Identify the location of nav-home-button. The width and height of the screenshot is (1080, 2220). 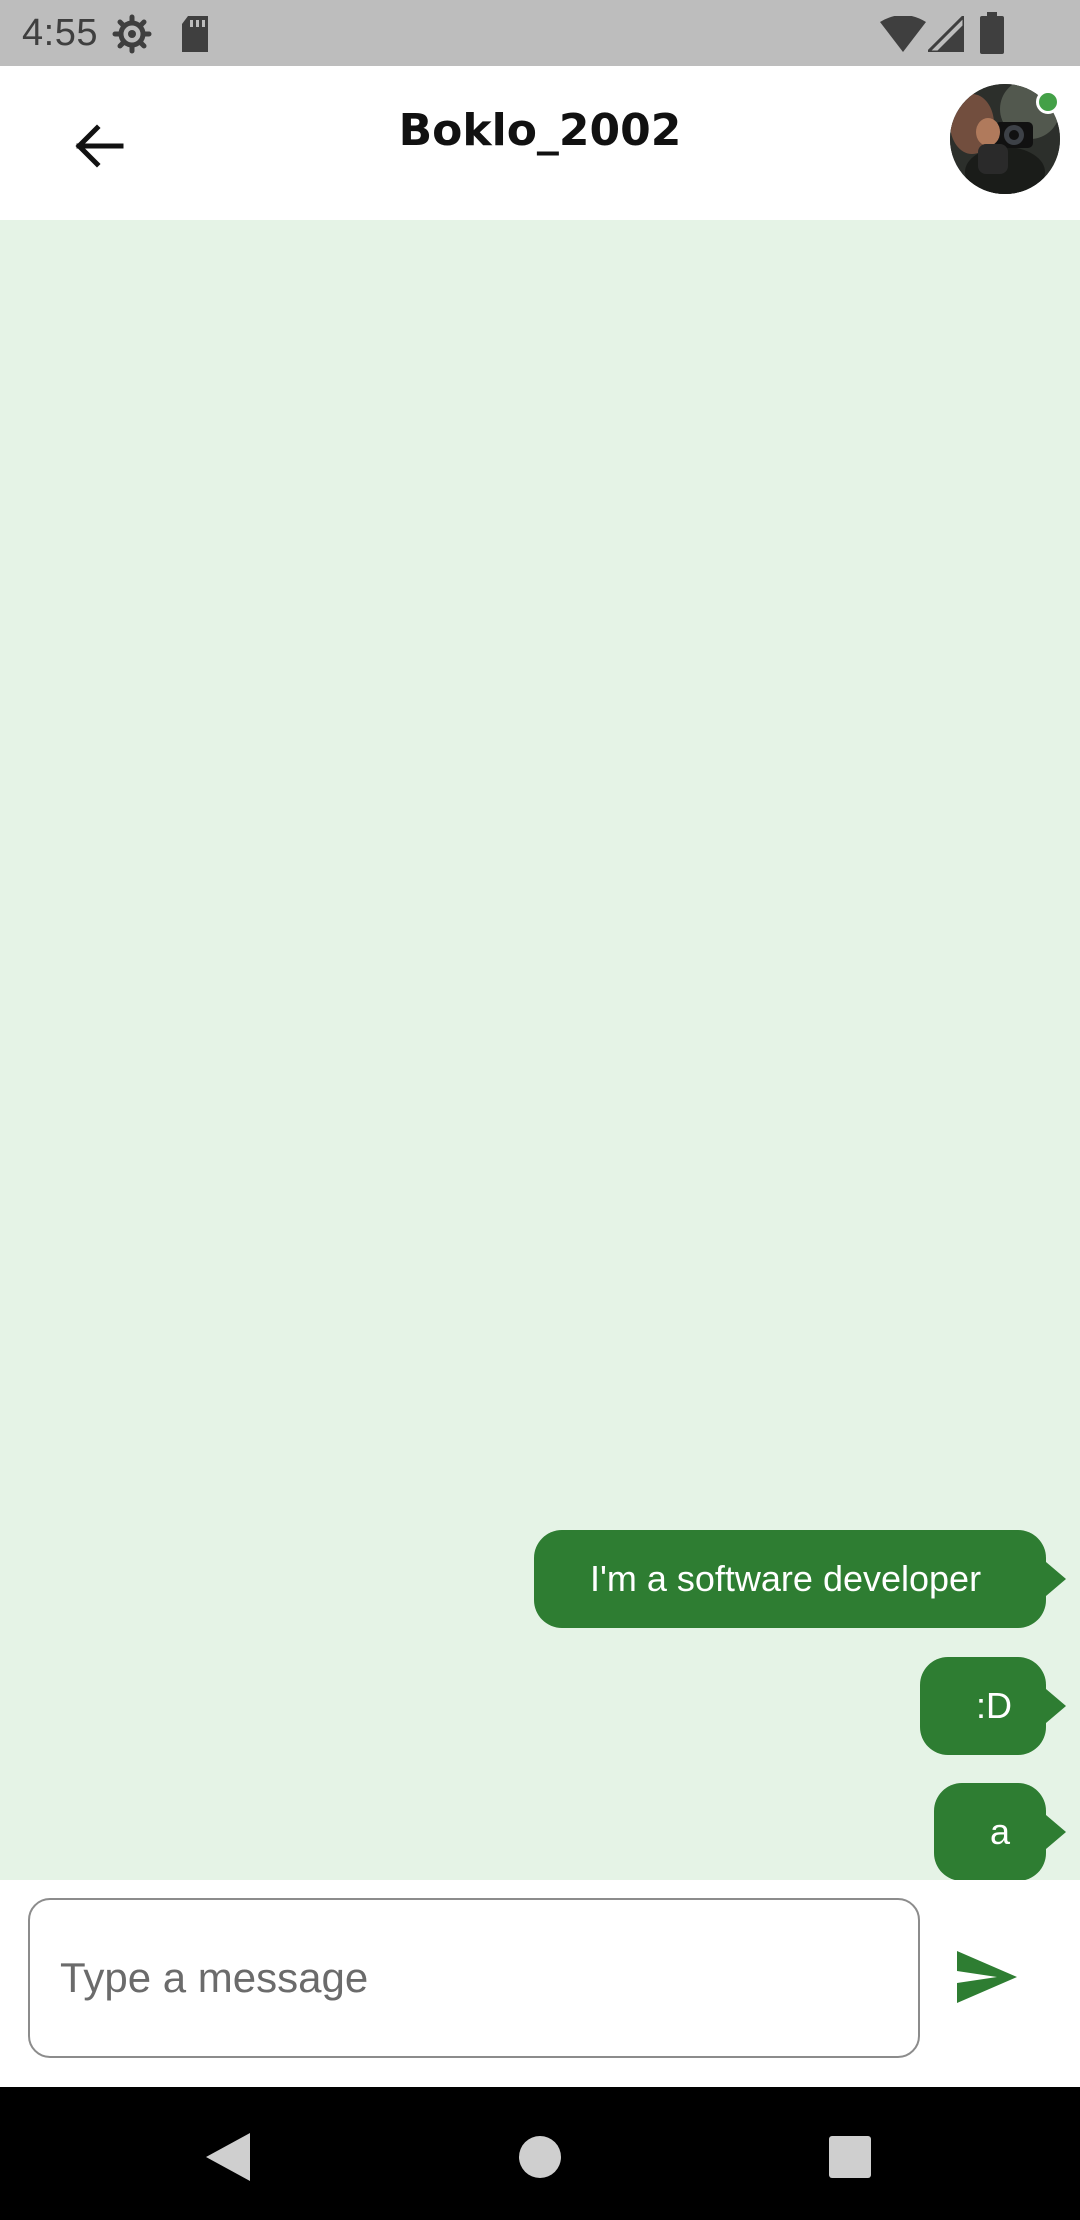
(540, 2157).